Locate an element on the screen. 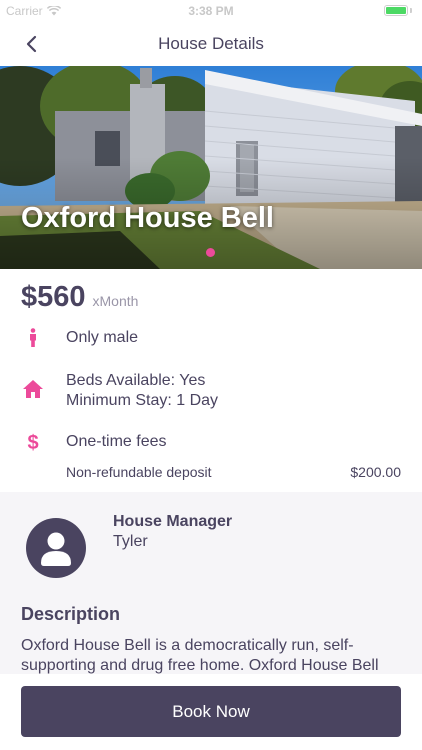 This screenshot has width=422, height=750. price-amount: $560 is located at coordinates (53, 297).